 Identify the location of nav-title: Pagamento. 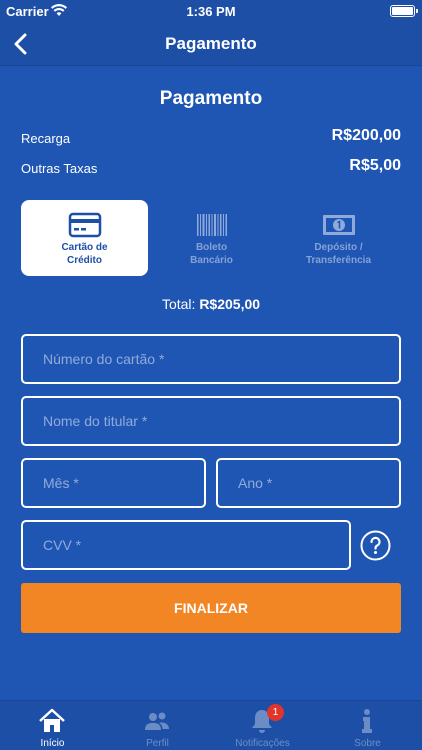
(211, 43).